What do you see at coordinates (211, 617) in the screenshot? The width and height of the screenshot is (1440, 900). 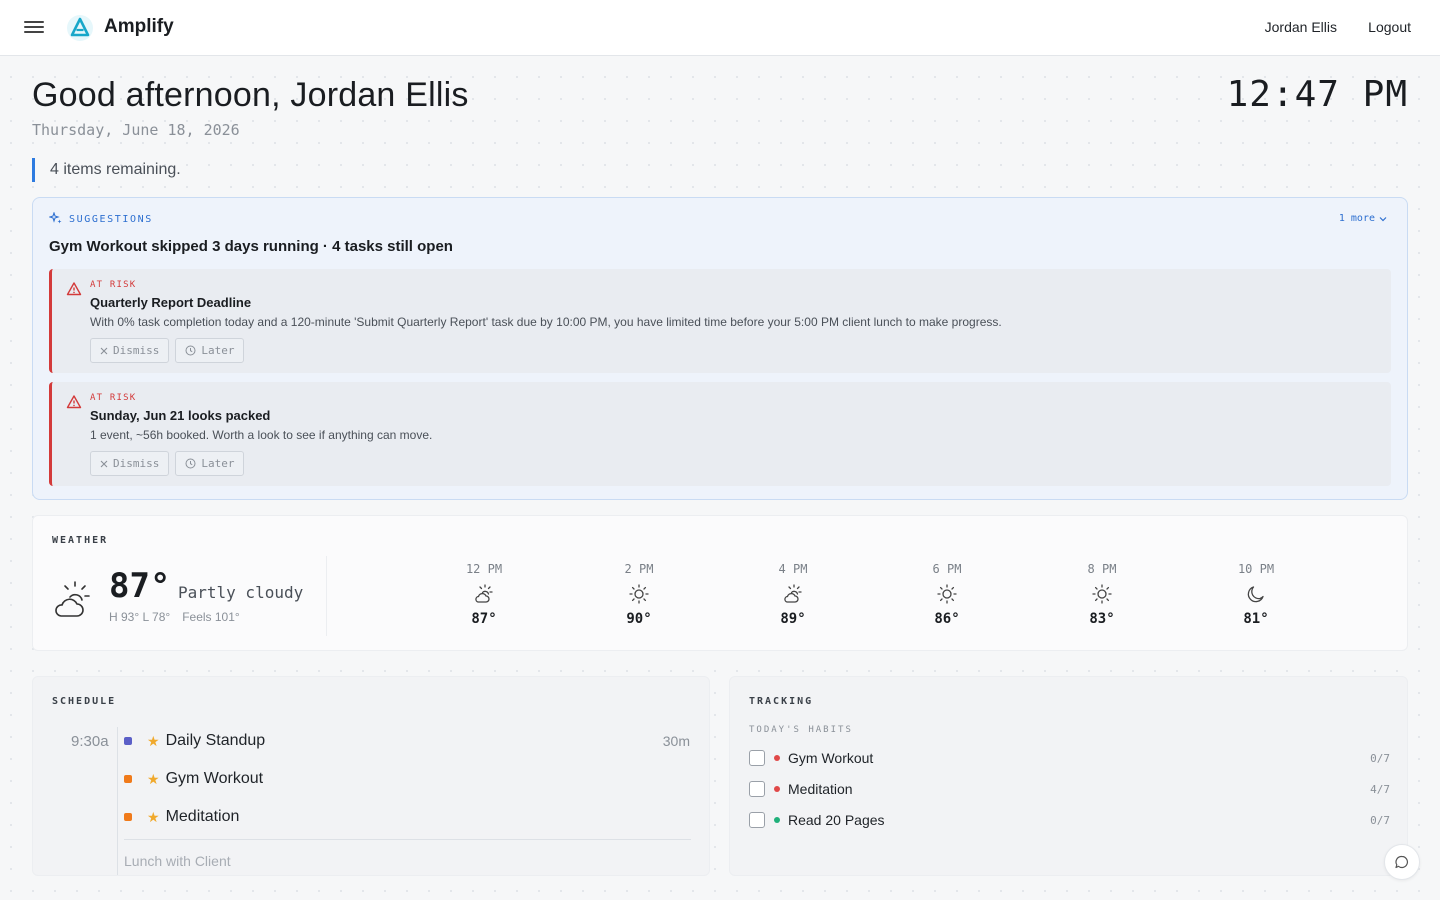 I see `feels-like: Feels 101°` at bounding box center [211, 617].